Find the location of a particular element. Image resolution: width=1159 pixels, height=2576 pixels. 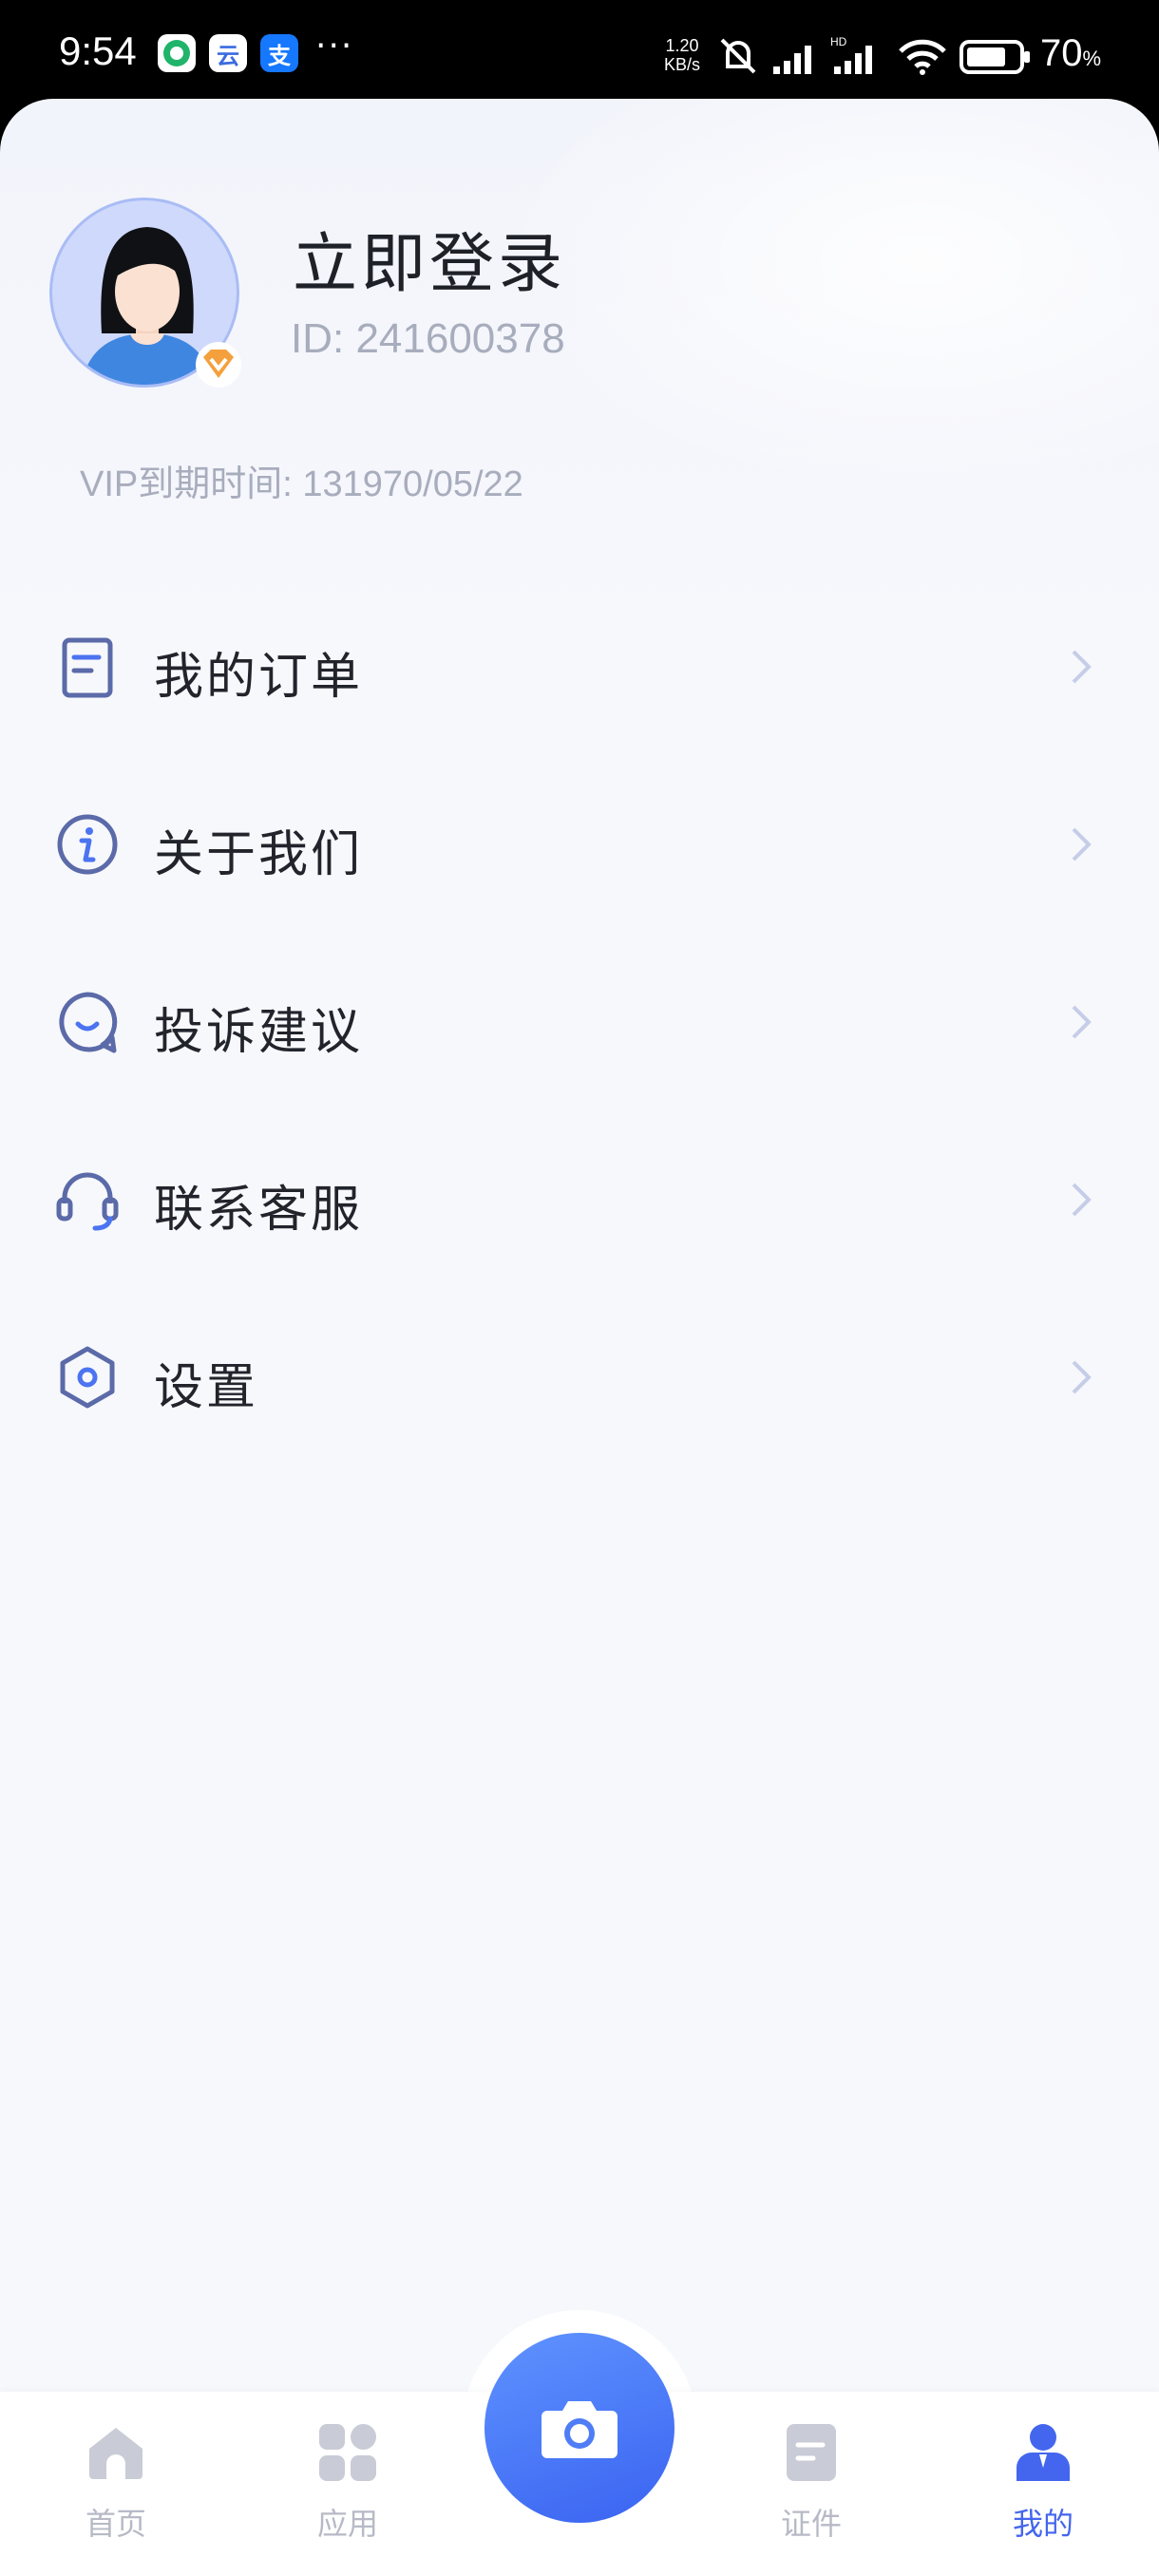

tab-label: 应用 is located at coordinates (347, 2524).